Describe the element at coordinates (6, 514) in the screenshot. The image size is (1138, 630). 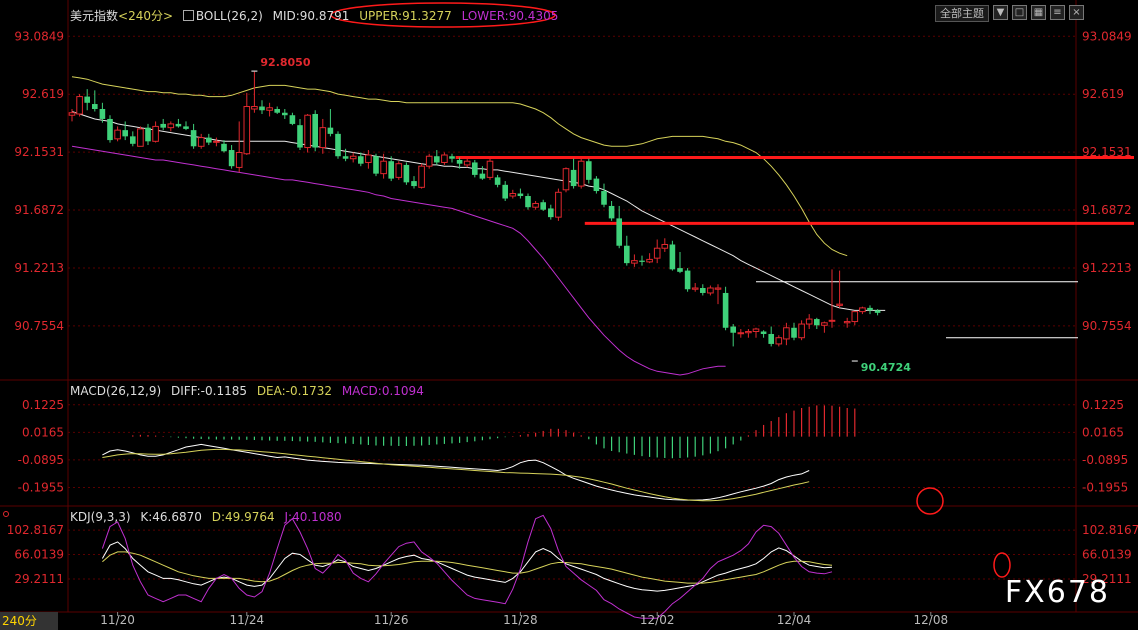
I see `panel-marker-icon` at that location.